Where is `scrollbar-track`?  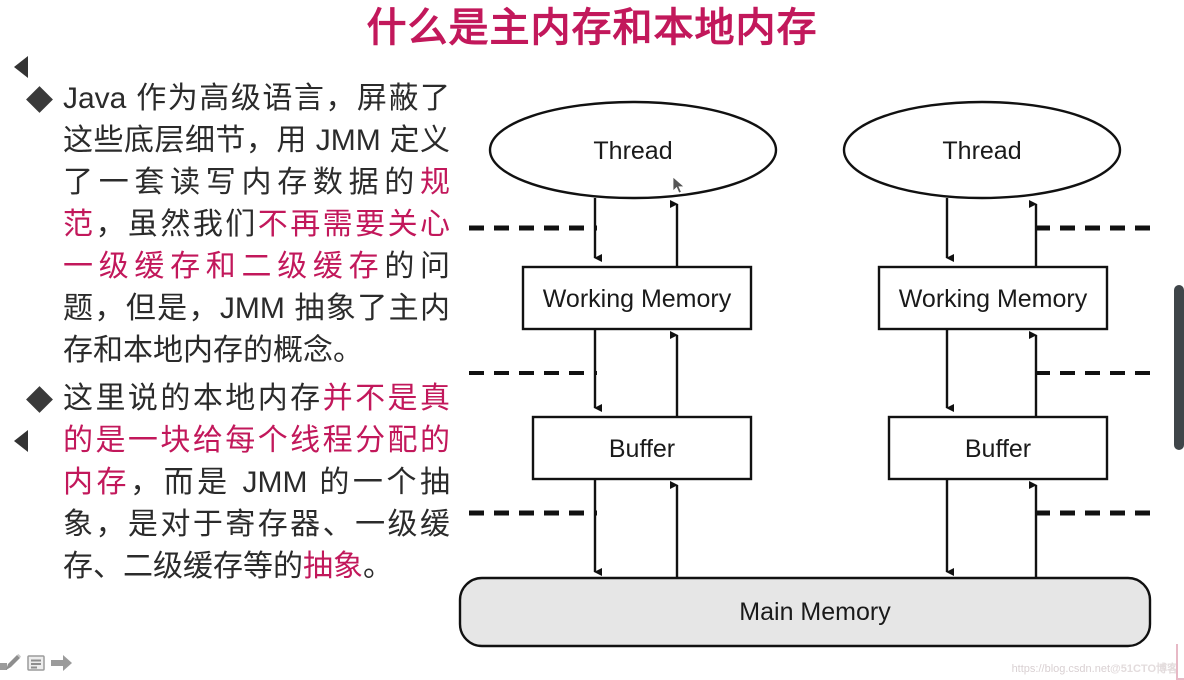
scrollbar-track is located at coordinates (1179, 340).